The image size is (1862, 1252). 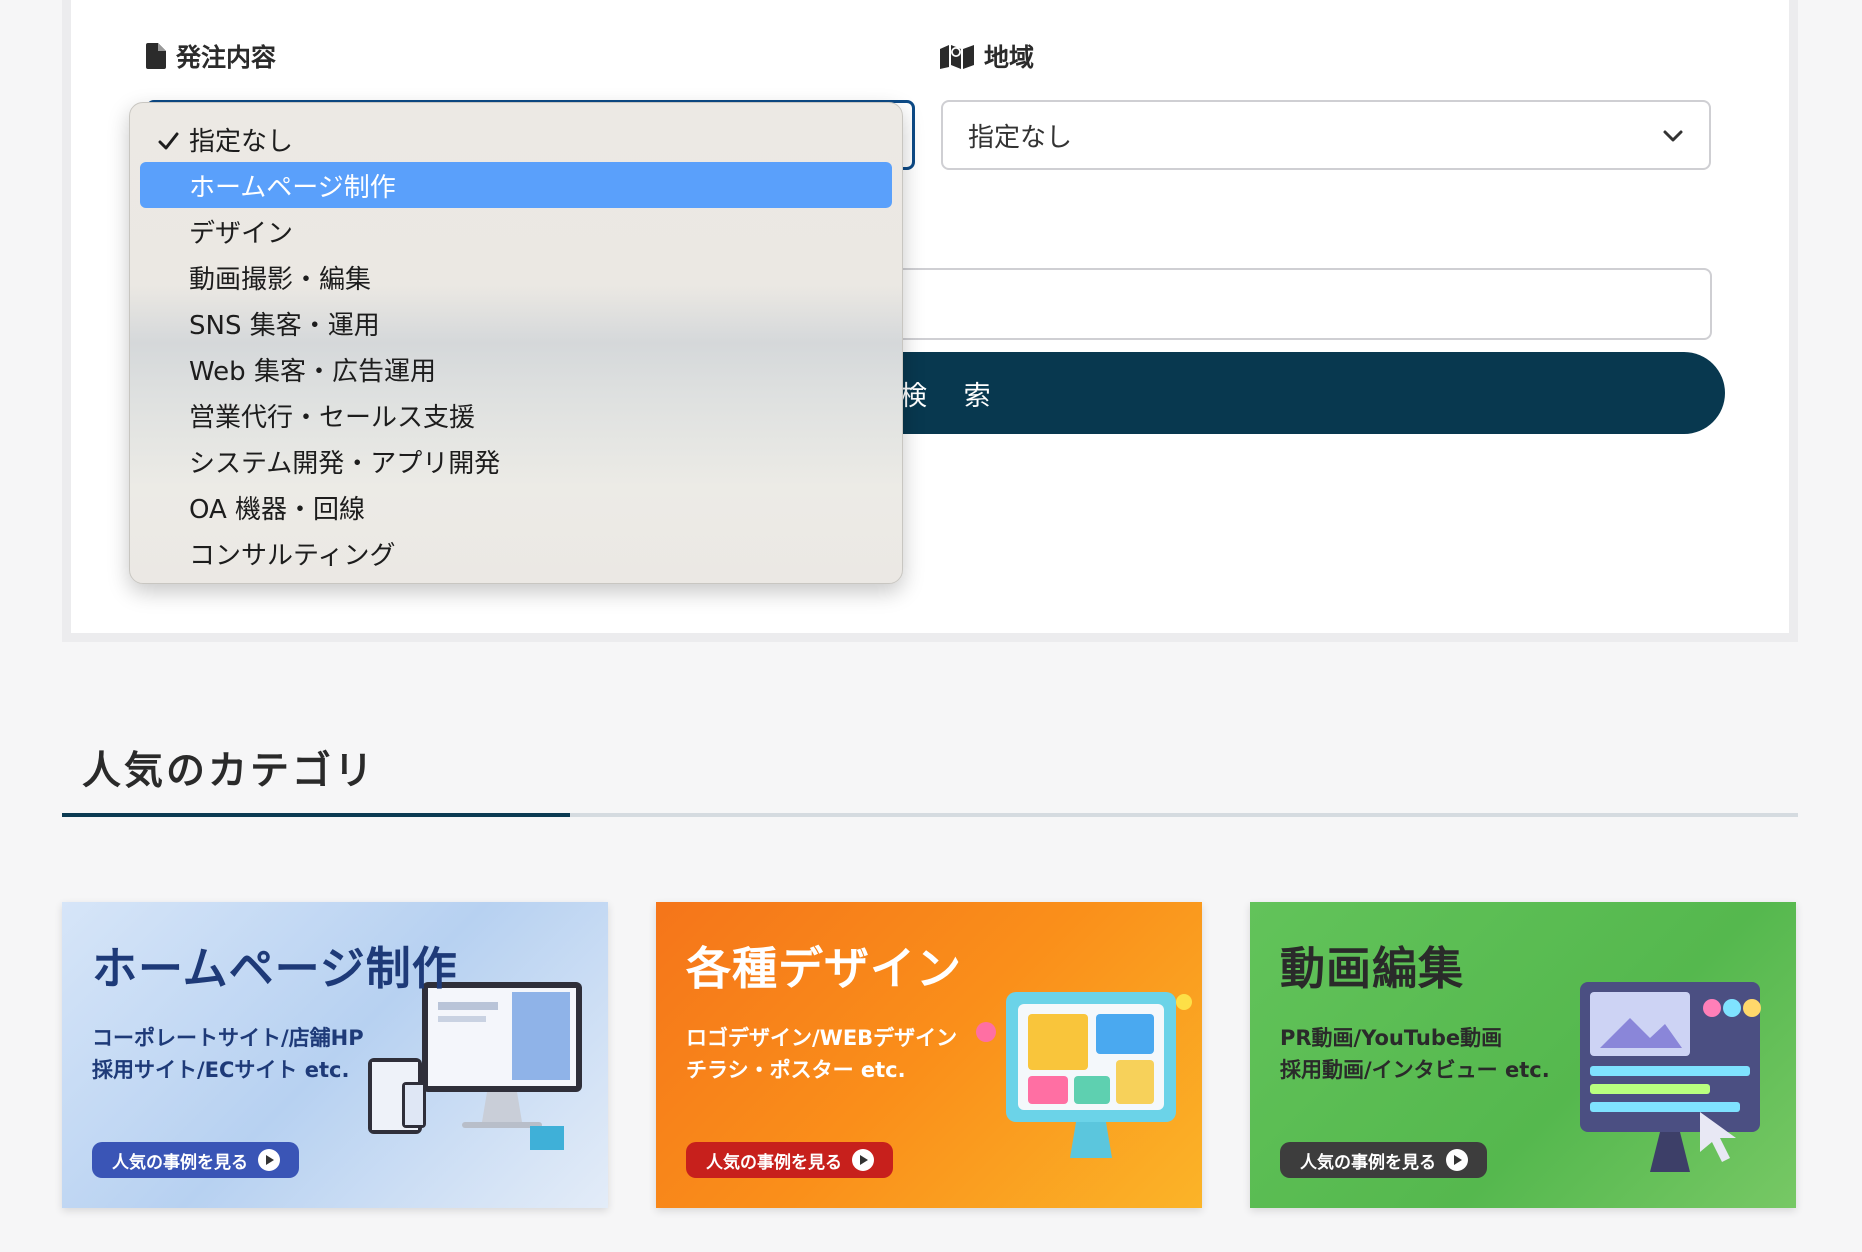 I want to click on design-illustration, so click(x=1084, y=1075).